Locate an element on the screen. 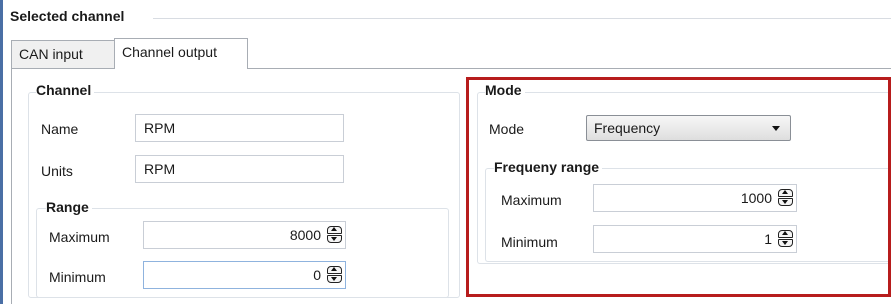 Image resolution: width=891 pixels, height=304 pixels. tab-can-input-label: CAN input is located at coordinates (51, 54).